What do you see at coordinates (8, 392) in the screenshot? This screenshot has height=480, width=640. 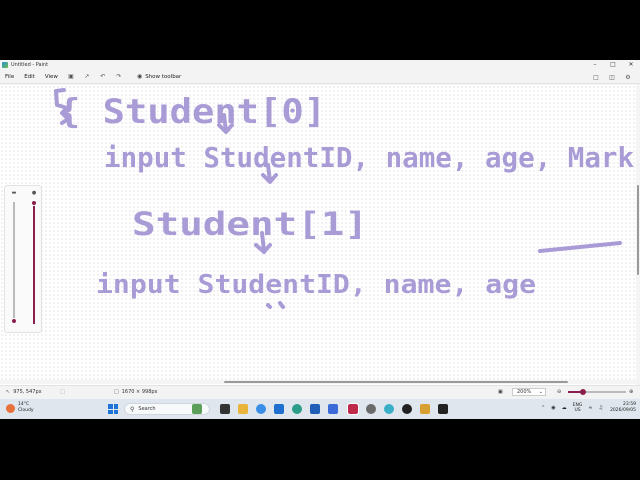 I see `cursor-icon: ↖` at bounding box center [8, 392].